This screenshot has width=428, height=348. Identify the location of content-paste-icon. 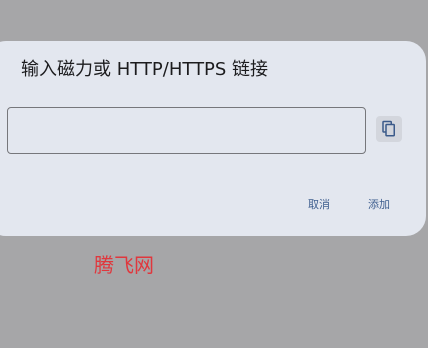
(389, 129).